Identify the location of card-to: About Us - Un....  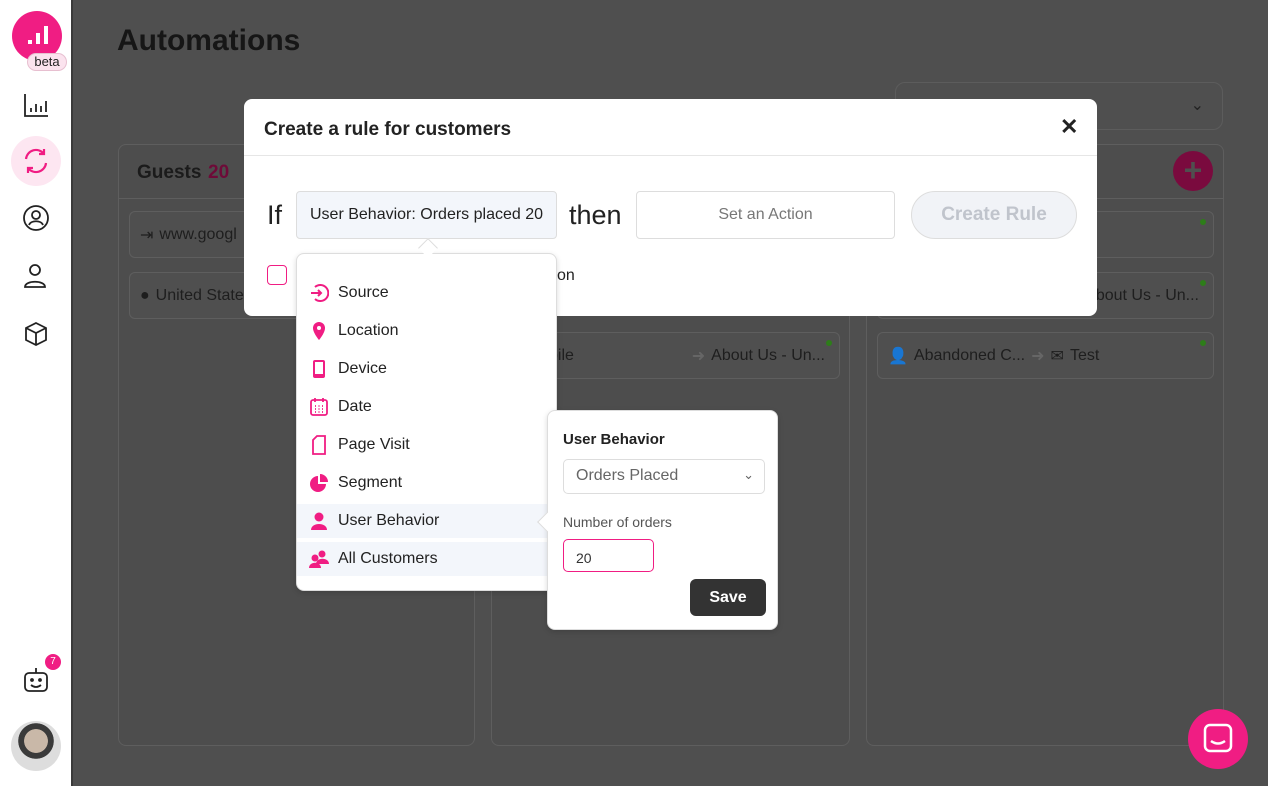
(768, 355).